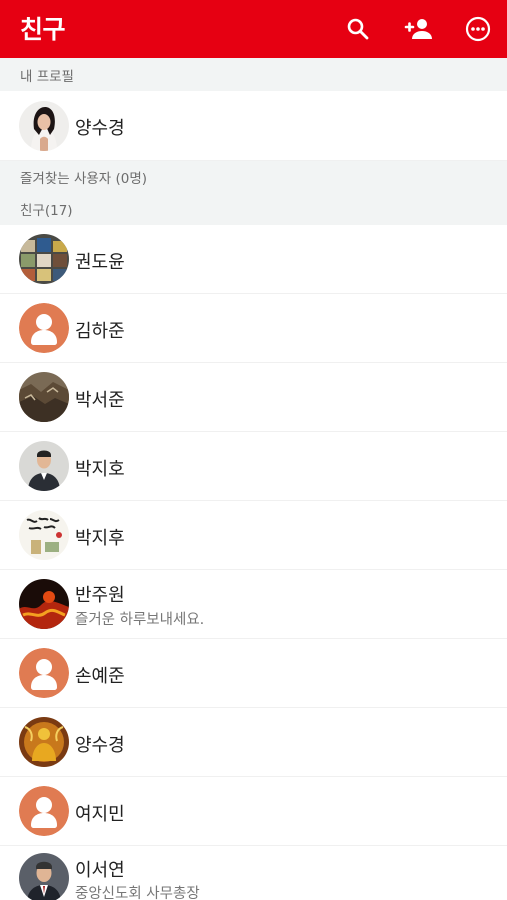 The width and height of the screenshot is (507, 900). What do you see at coordinates (100, 595) in the screenshot?
I see `friend-name: 반주원` at bounding box center [100, 595].